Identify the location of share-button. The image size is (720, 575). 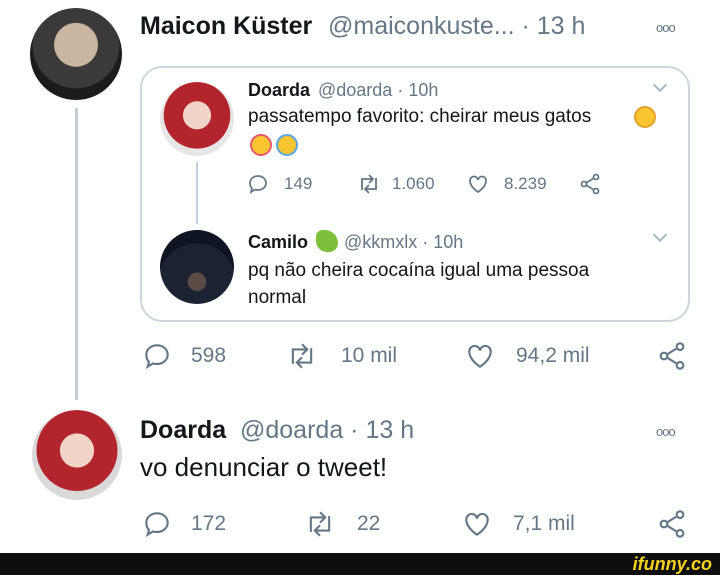
(672, 356).